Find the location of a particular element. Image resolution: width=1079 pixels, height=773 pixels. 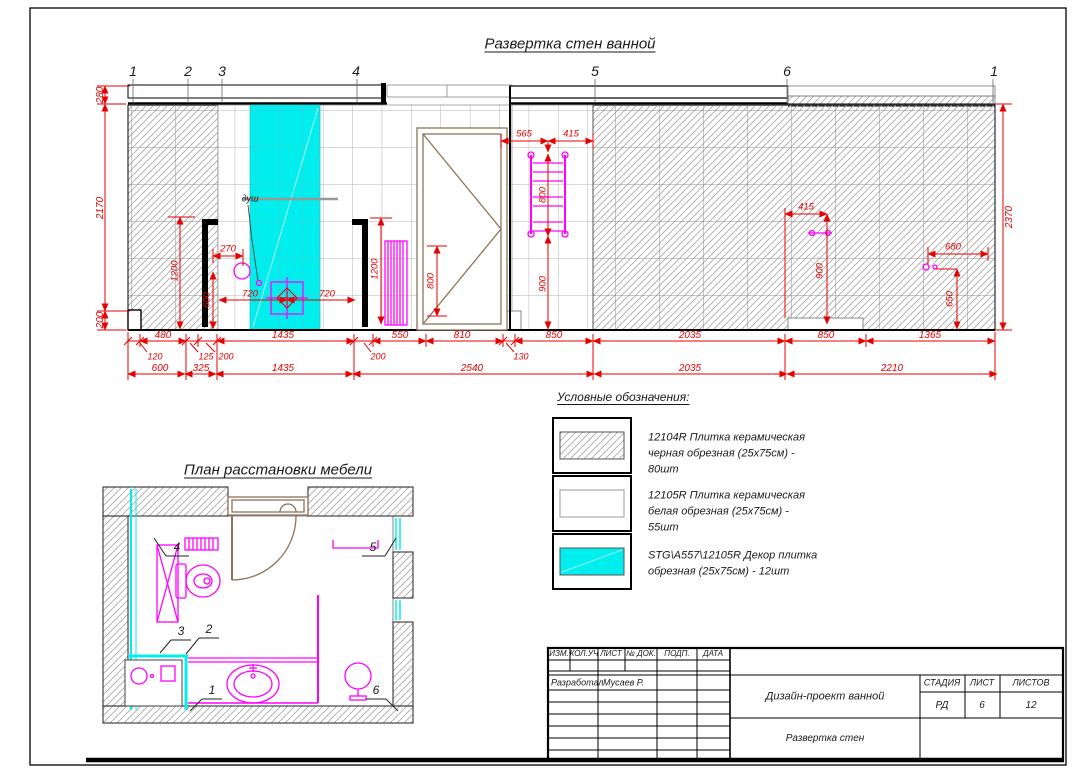

dim-415: 415 is located at coordinates (571, 134).